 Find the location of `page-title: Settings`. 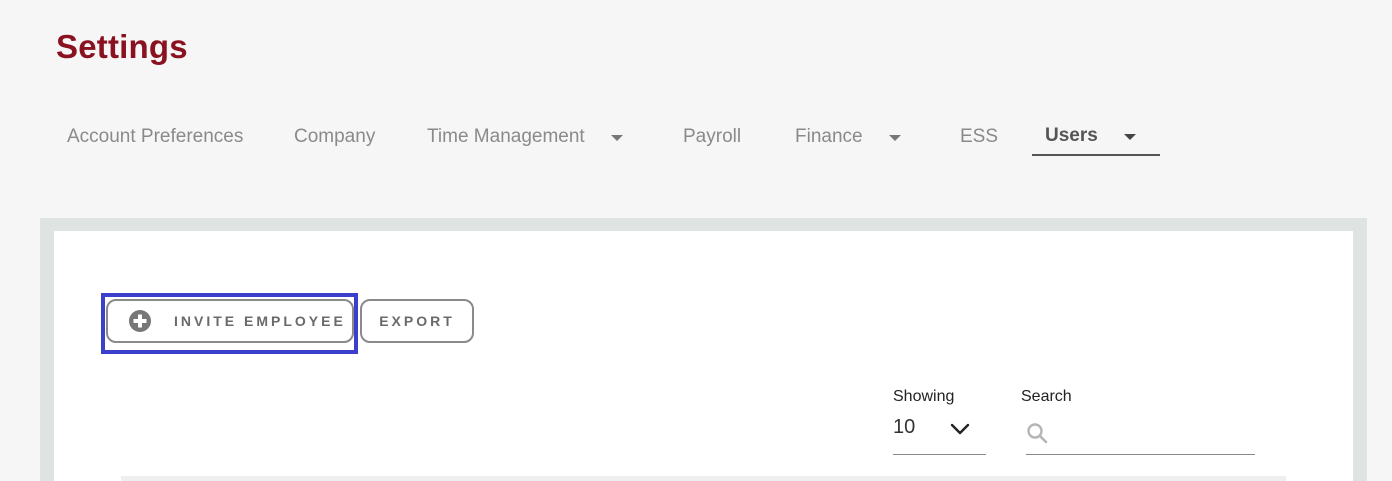

page-title: Settings is located at coordinates (122, 46).